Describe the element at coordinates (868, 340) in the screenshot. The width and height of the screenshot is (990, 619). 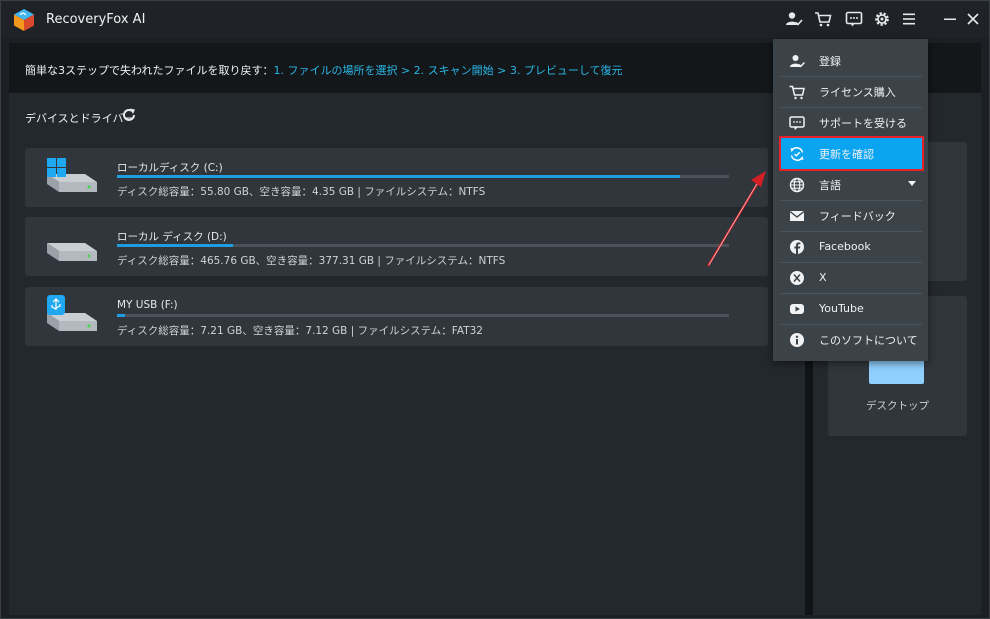
I see `menu-item-label: このソフトについて` at that location.